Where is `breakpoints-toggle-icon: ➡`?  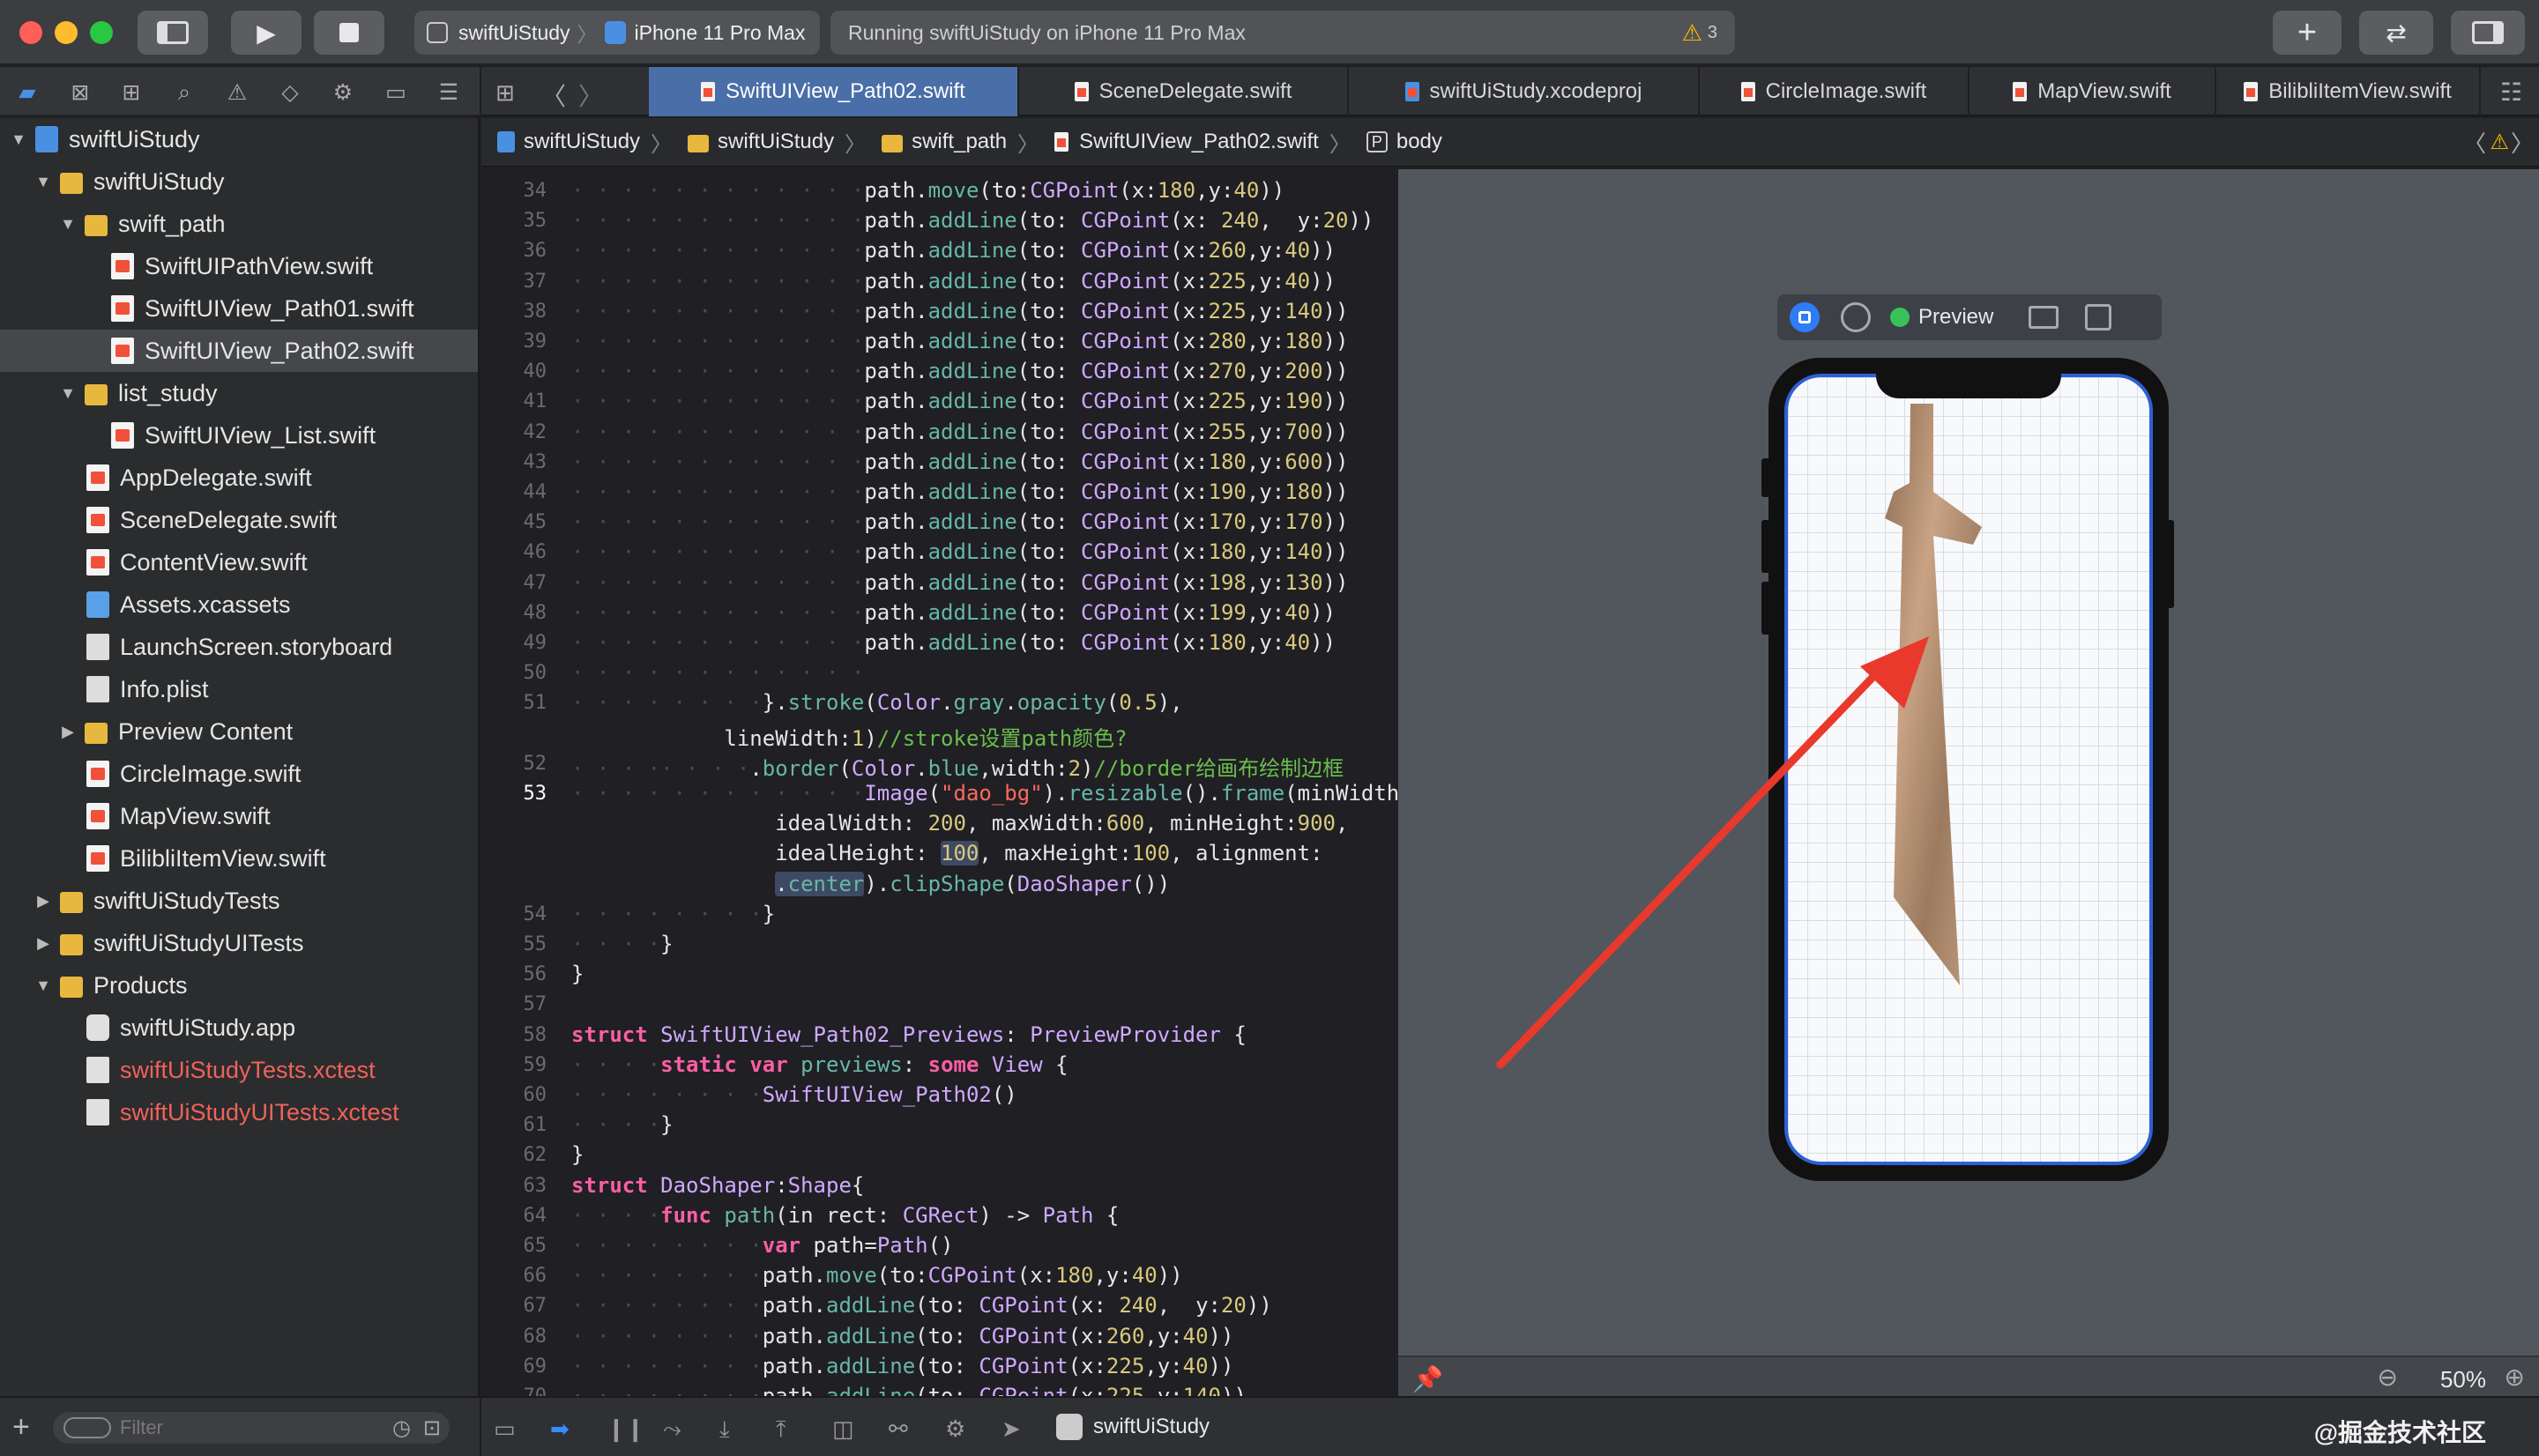
breakpoints-toggle-icon: ➡ is located at coordinates (560, 1429).